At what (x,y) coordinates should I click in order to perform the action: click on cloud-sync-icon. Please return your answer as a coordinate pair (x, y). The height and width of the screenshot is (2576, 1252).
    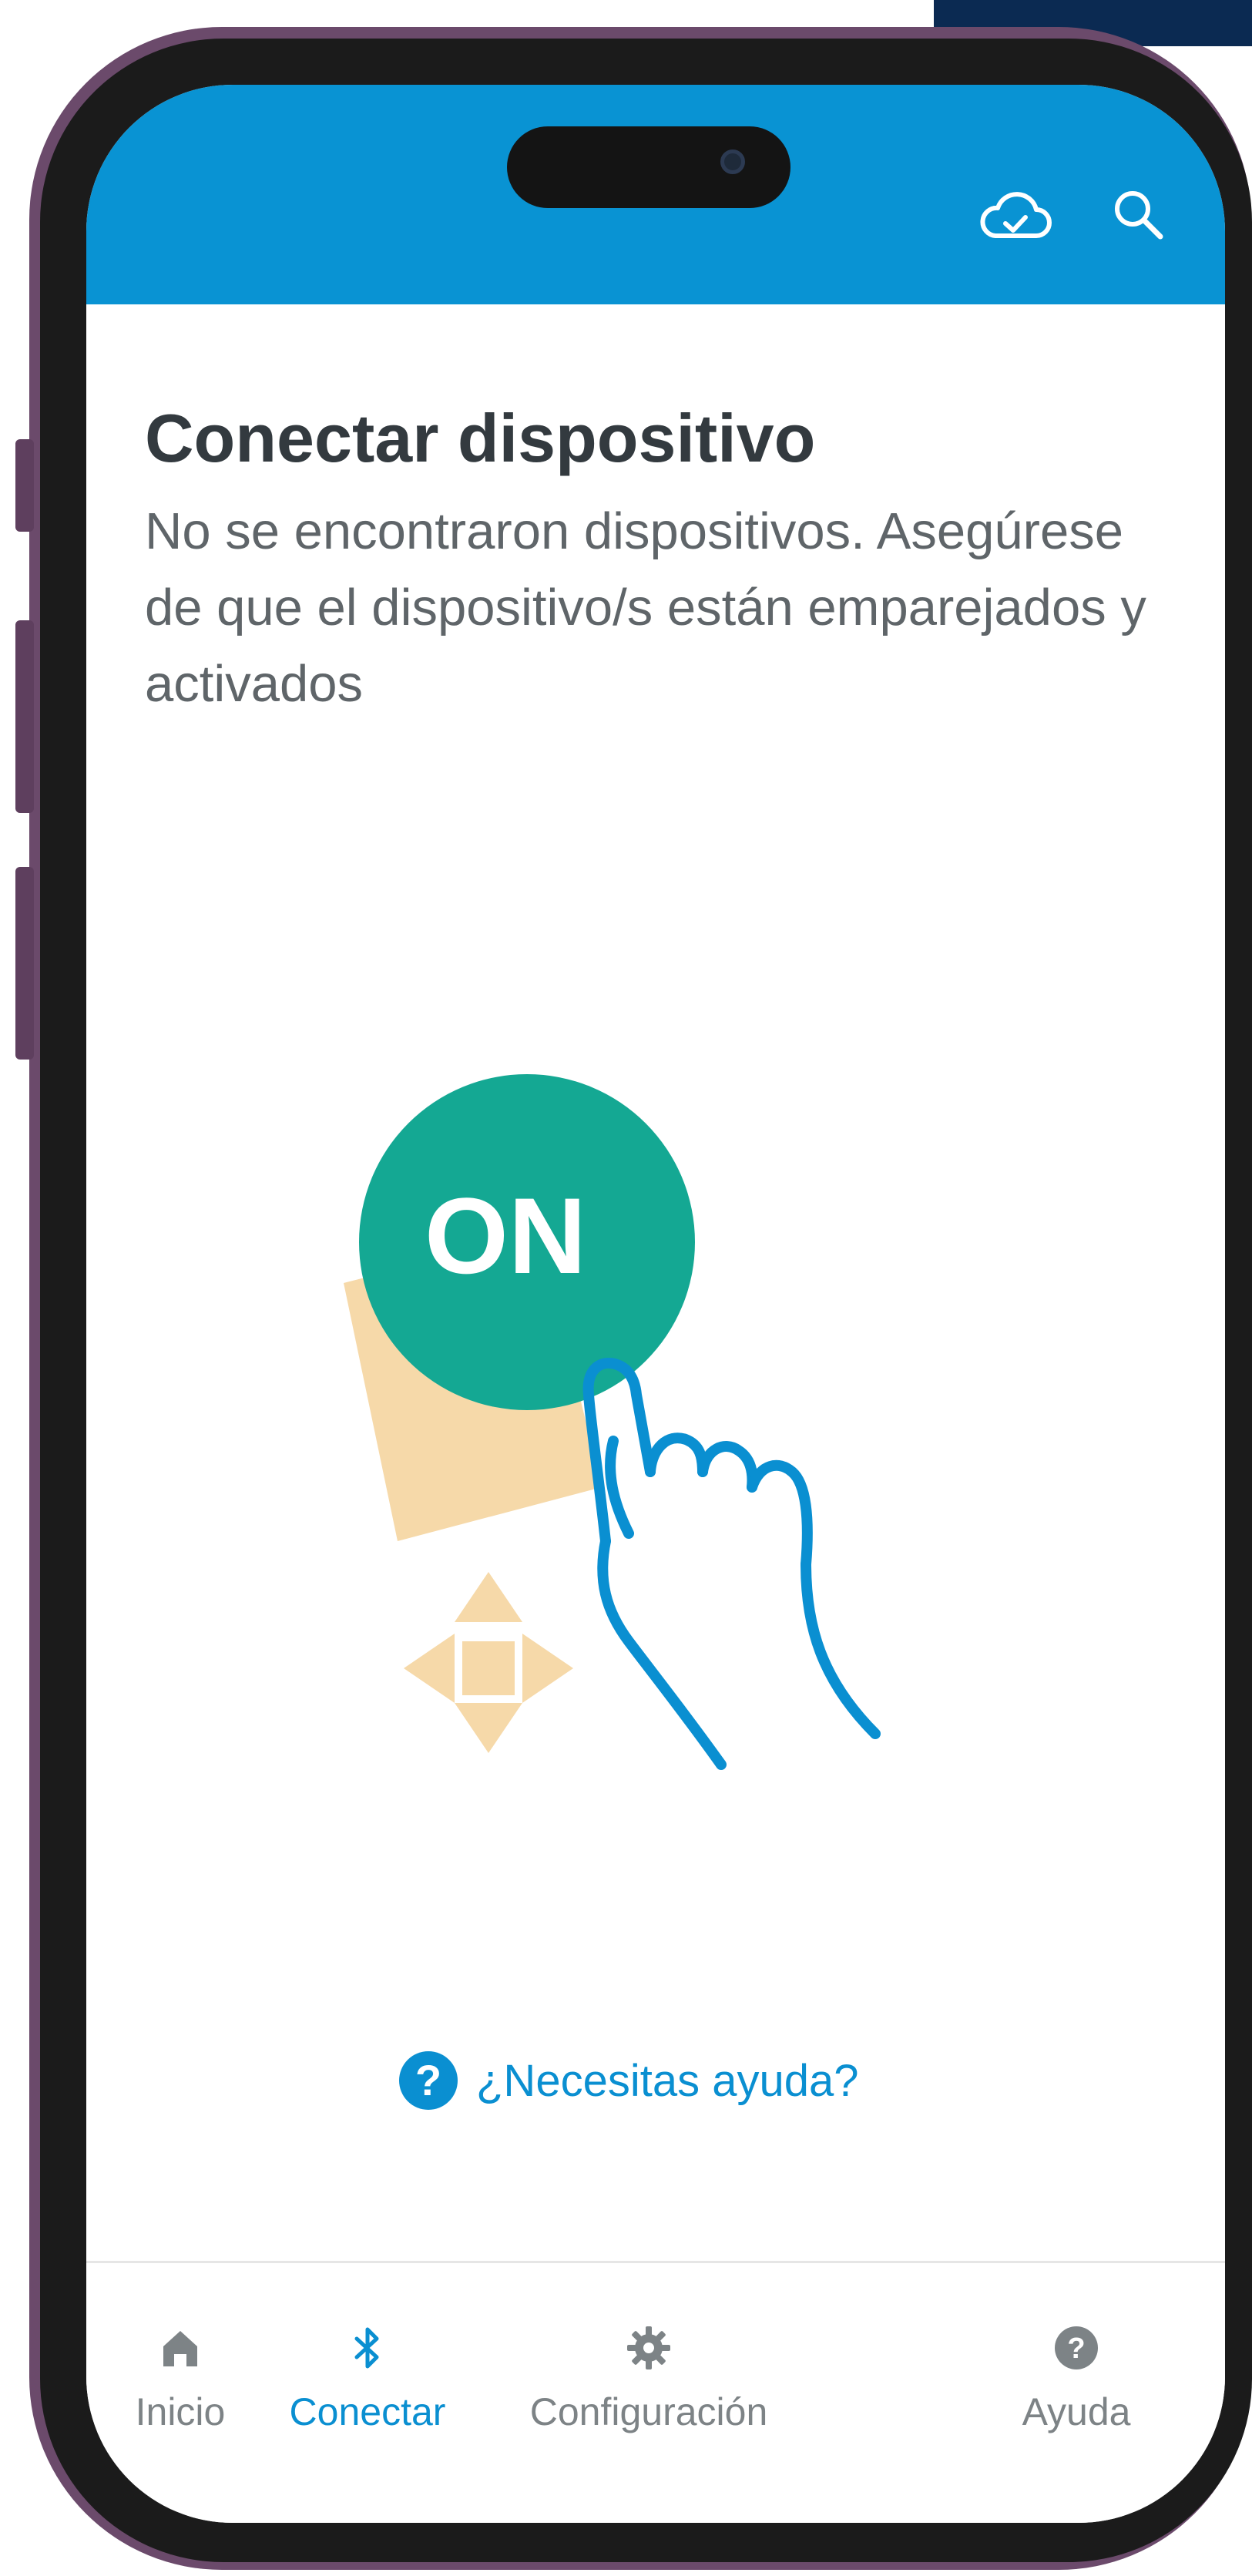
    Looking at the image, I should click on (1014, 216).